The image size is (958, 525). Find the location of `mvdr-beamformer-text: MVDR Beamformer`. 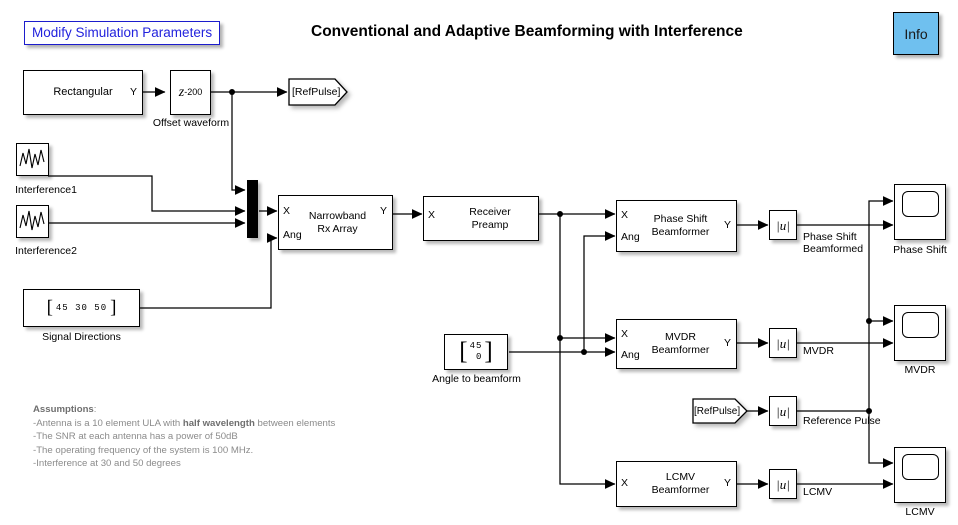

mvdr-beamformer-text: MVDR Beamformer is located at coordinates (680, 343).